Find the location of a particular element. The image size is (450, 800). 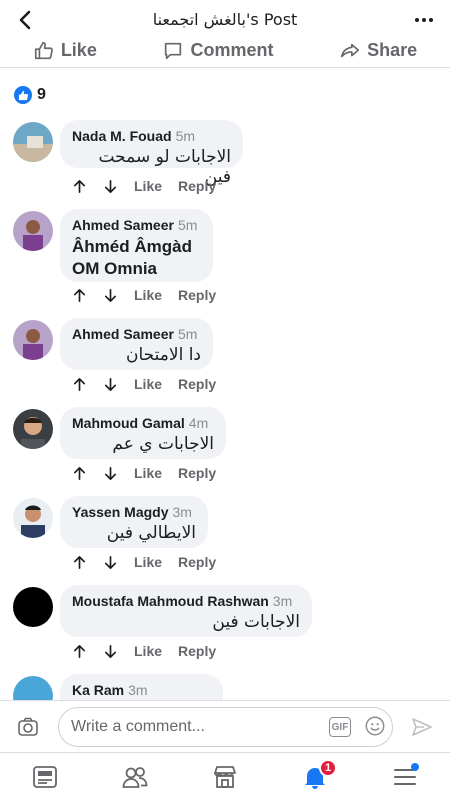

tab-notifications: 1 is located at coordinates (318, 775).